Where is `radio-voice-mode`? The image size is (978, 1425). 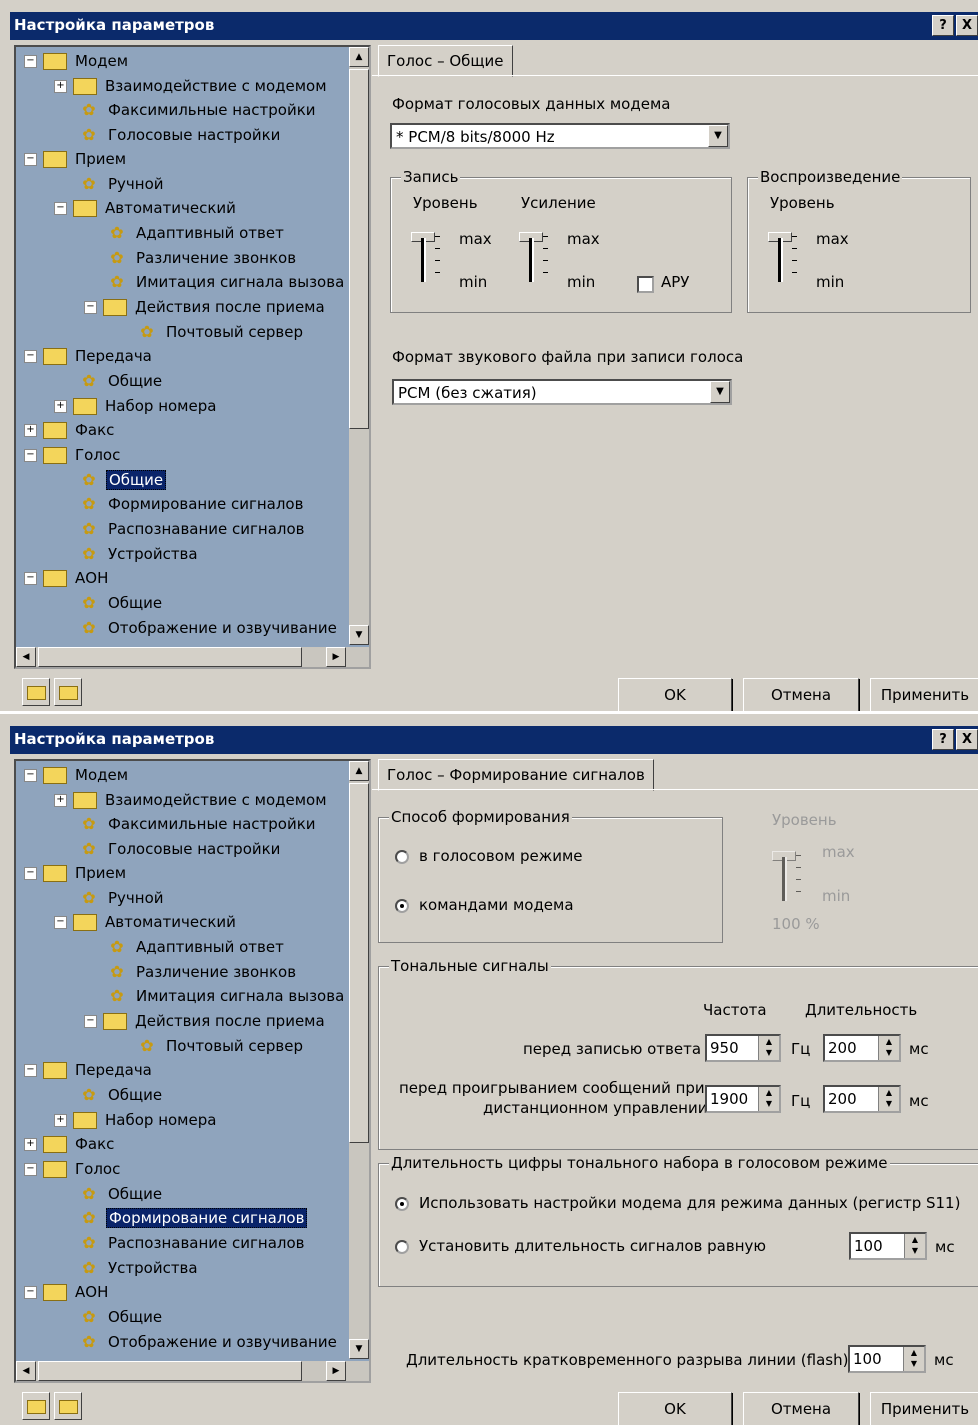
radio-voice-mode is located at coordinates (402, 857).